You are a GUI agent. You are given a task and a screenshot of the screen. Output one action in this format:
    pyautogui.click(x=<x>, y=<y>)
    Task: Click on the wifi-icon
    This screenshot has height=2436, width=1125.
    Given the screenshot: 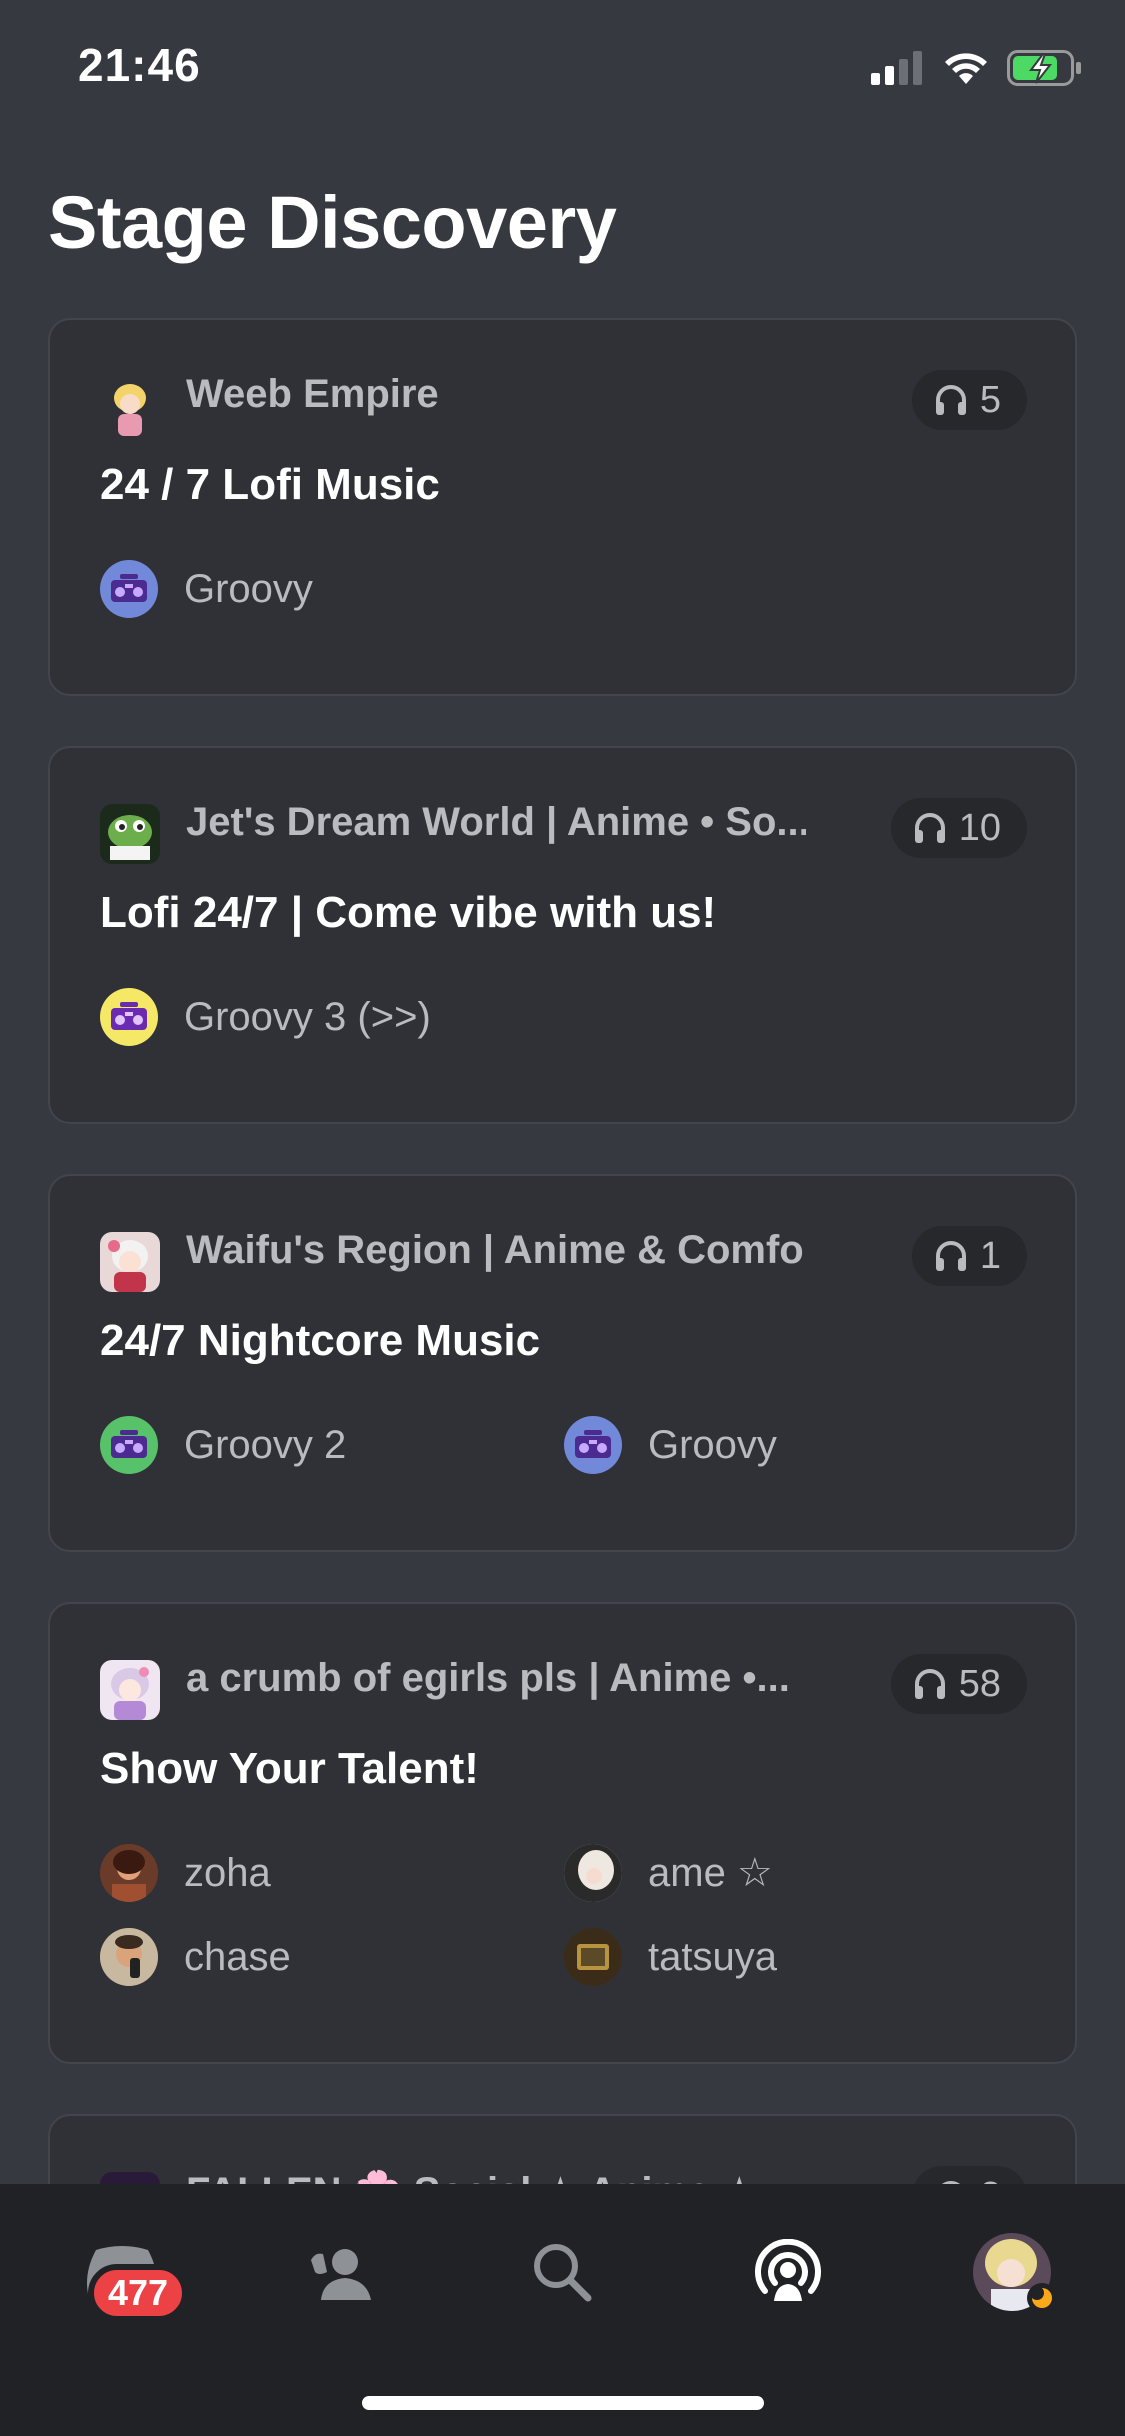 What is the action you would take?
    pyautogui.click(x=966, y=68)
    